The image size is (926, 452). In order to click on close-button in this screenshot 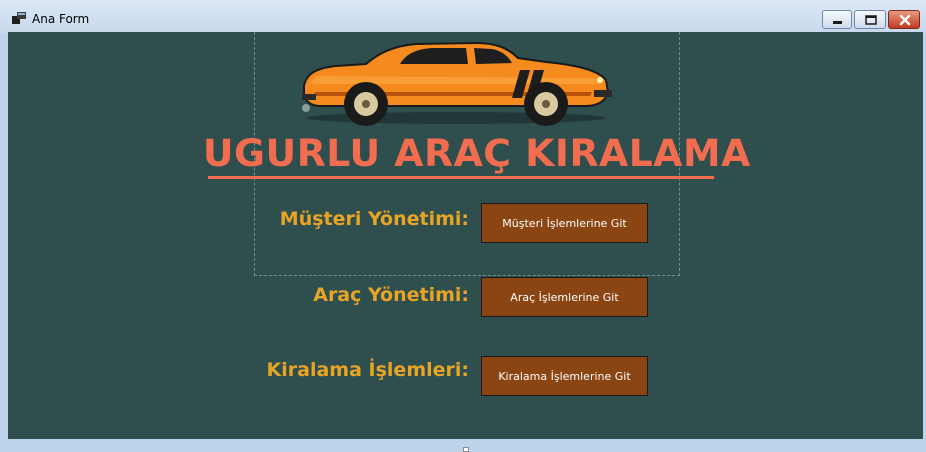, I will do `click(904, 19)`.